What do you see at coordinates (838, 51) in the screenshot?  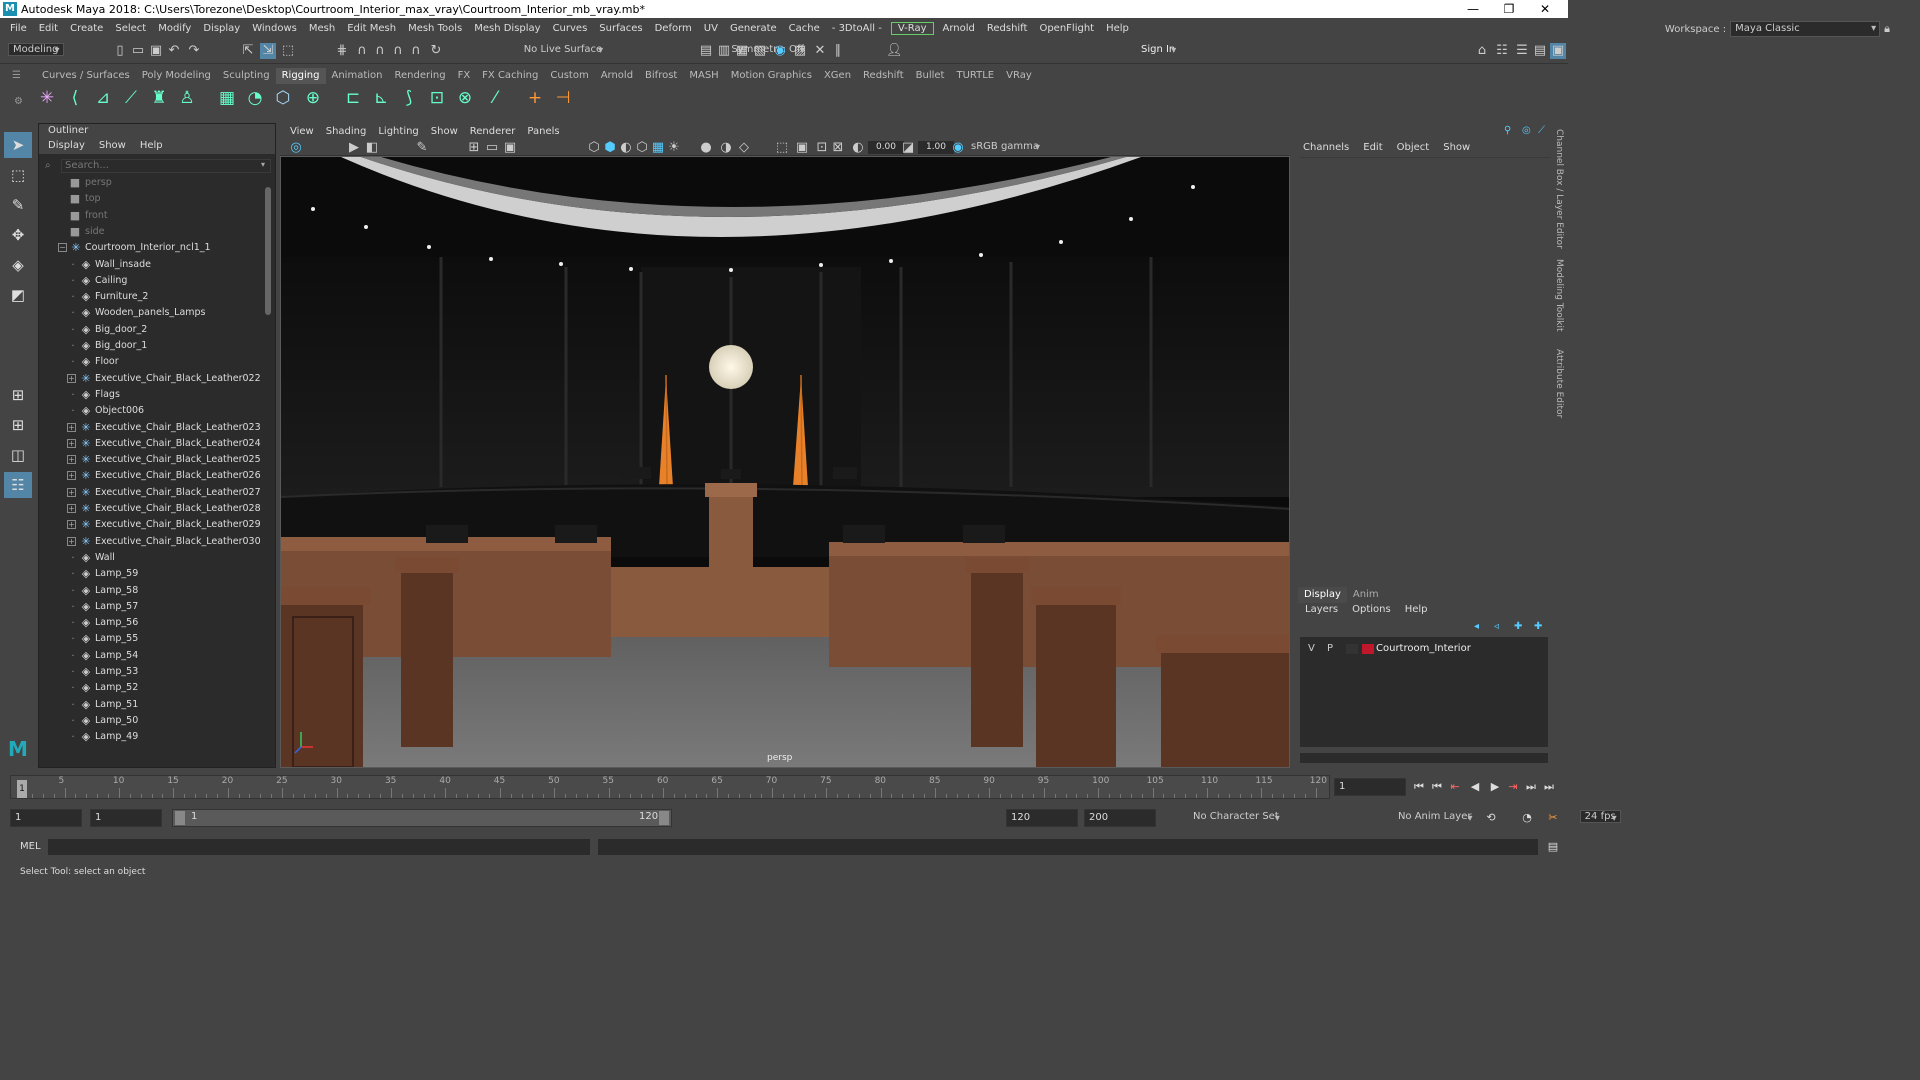 I see `pause-render-icon: ∥` at bounding box center [838, 51].